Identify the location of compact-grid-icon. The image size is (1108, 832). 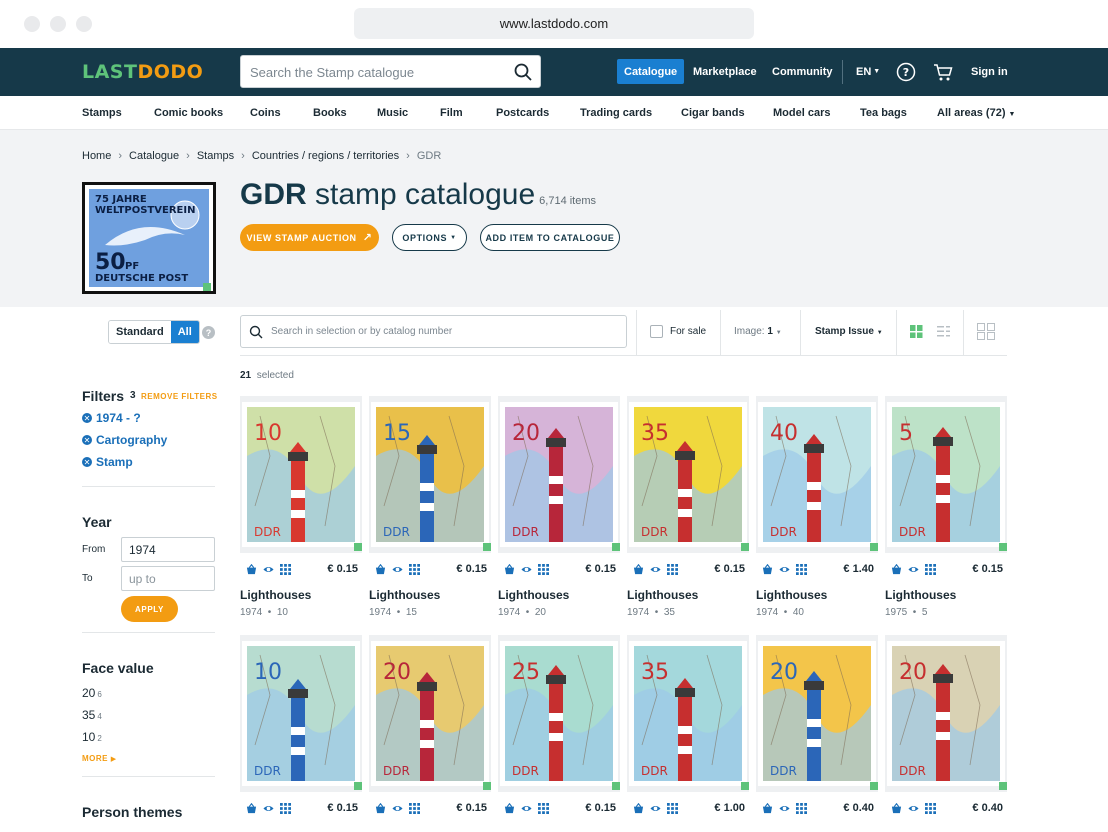
(986, 331).